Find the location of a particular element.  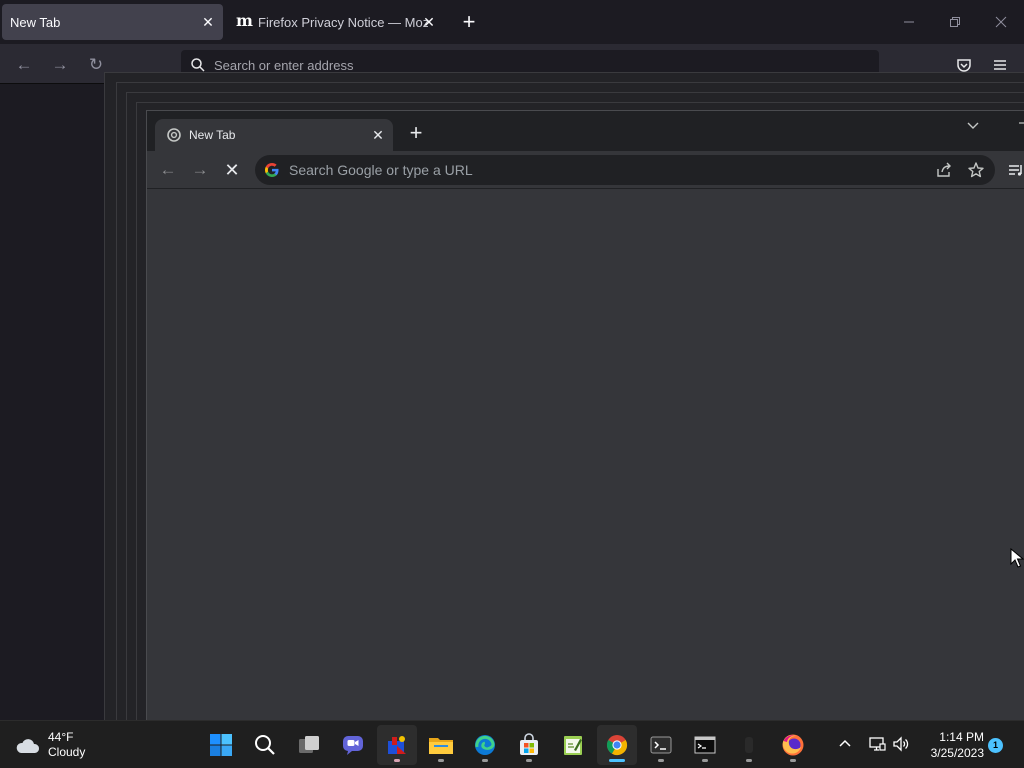

tab-title: Firefox Privacy Notice — Mozill is located at coordinates (343, 22).